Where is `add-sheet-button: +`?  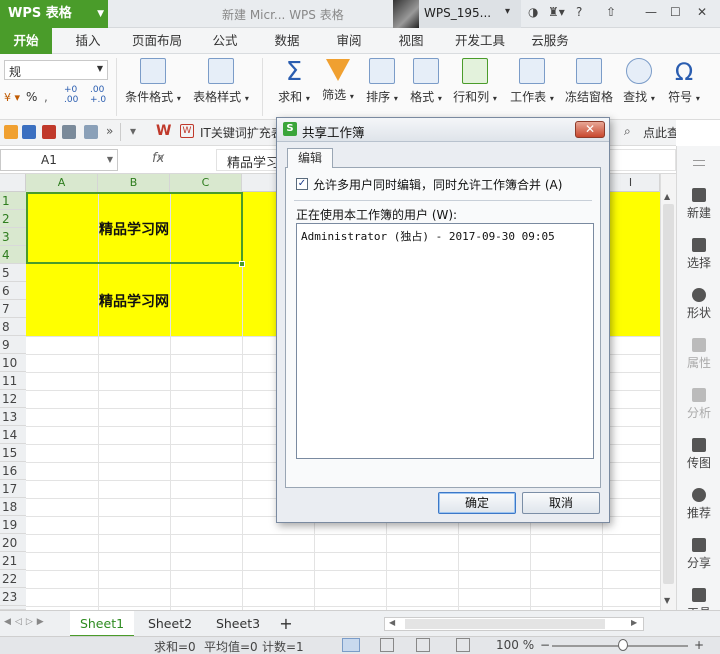
add-sheet-button: + is located at coordinates (286, 624).